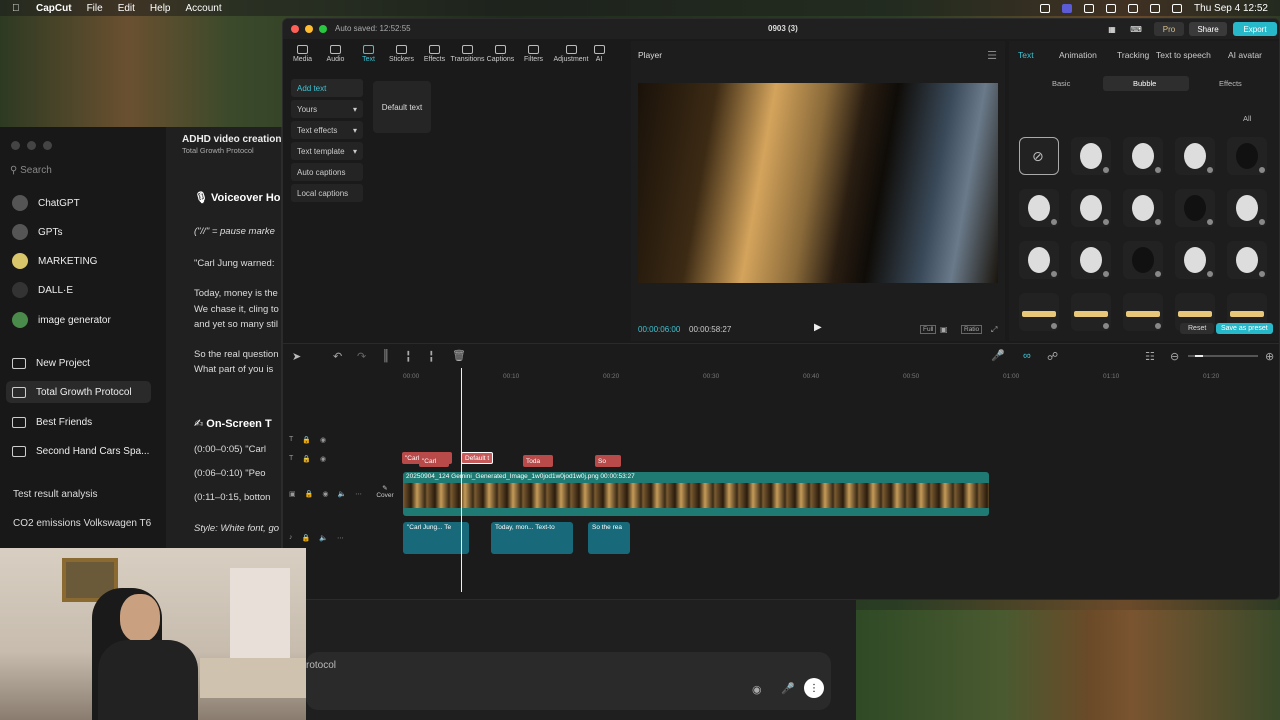  I want to click on composer-box: rotocol ◉ 🎤 ⋮, so click(568, 681).